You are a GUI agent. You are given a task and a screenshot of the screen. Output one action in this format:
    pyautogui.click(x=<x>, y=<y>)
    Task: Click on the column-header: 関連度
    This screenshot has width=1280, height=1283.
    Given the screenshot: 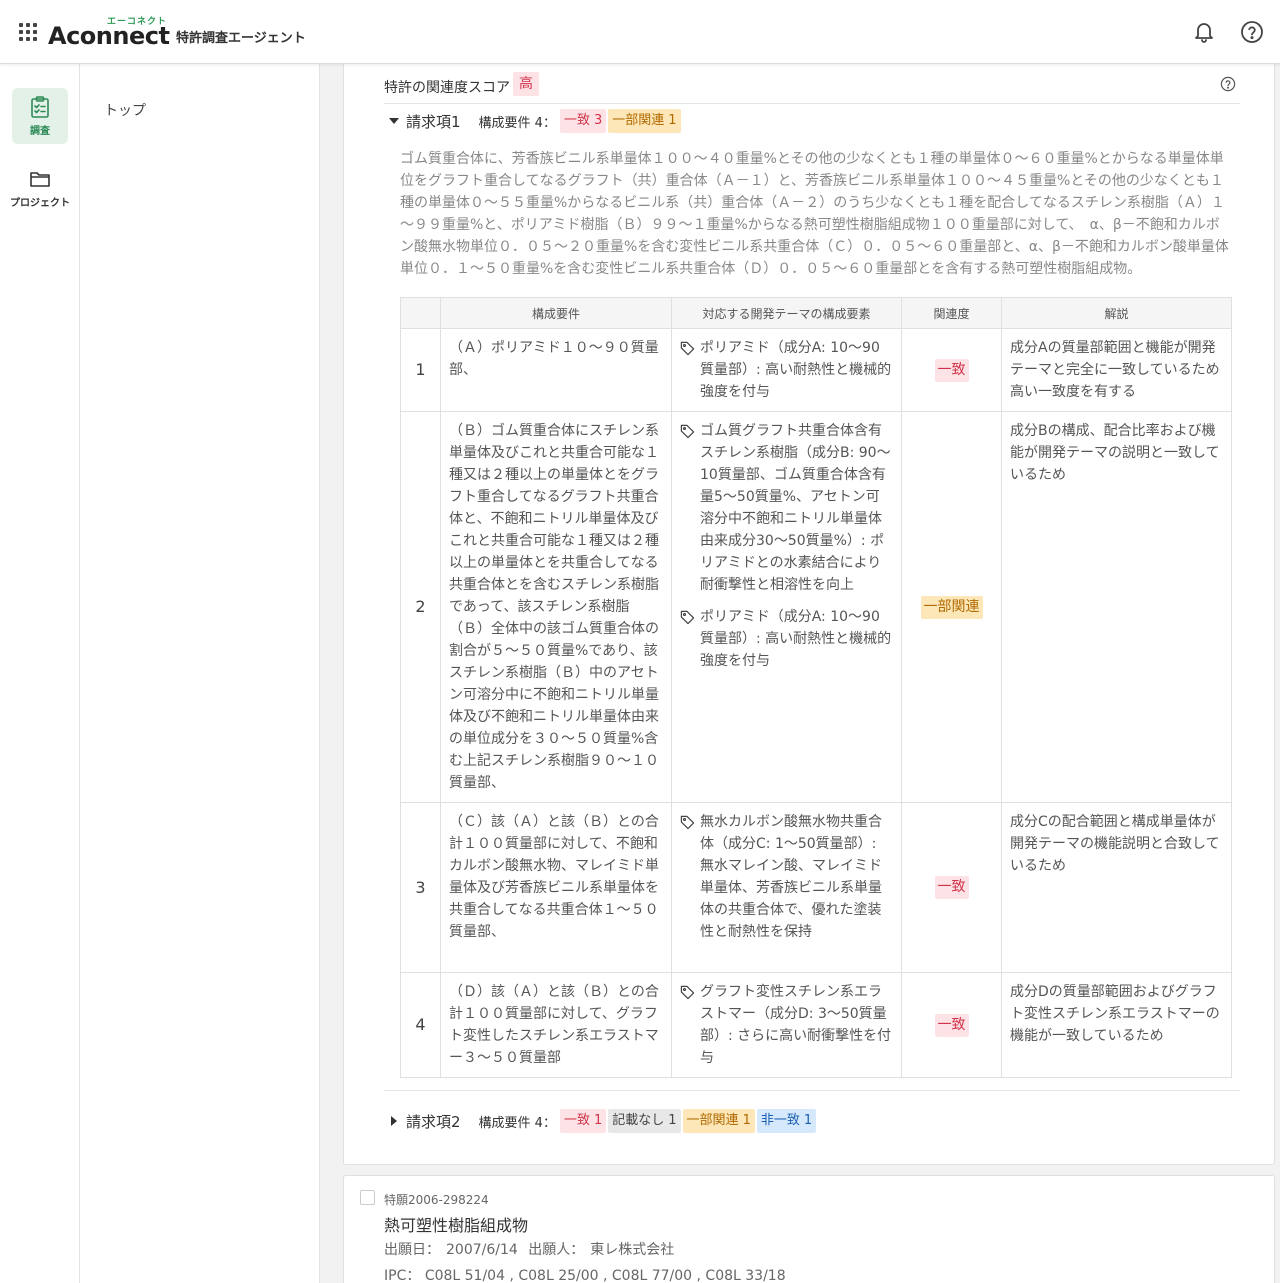 What is the action you would take?
    pyautogui.click(x=951, y=313)
    